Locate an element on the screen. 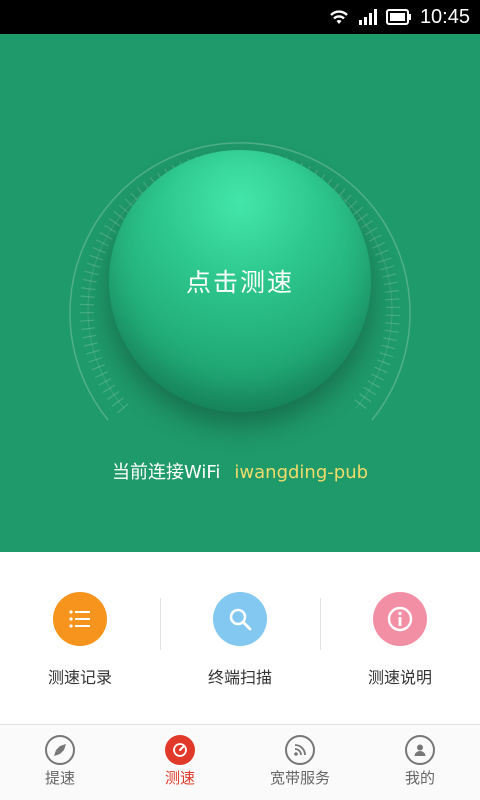 The image size is (480, 800). speed-record-label: 测速记录 is located at coordinates (79, 677).